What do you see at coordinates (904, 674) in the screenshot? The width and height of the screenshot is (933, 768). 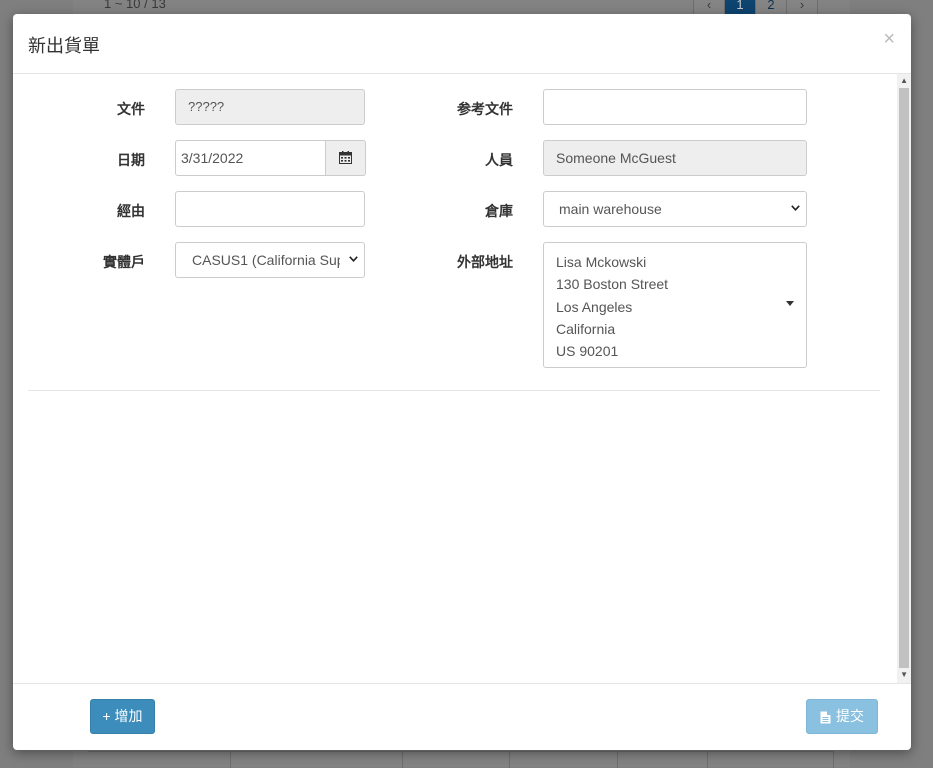 I see `scroll-down-arrow-icon: ▼` at bounding box center [904, 674].